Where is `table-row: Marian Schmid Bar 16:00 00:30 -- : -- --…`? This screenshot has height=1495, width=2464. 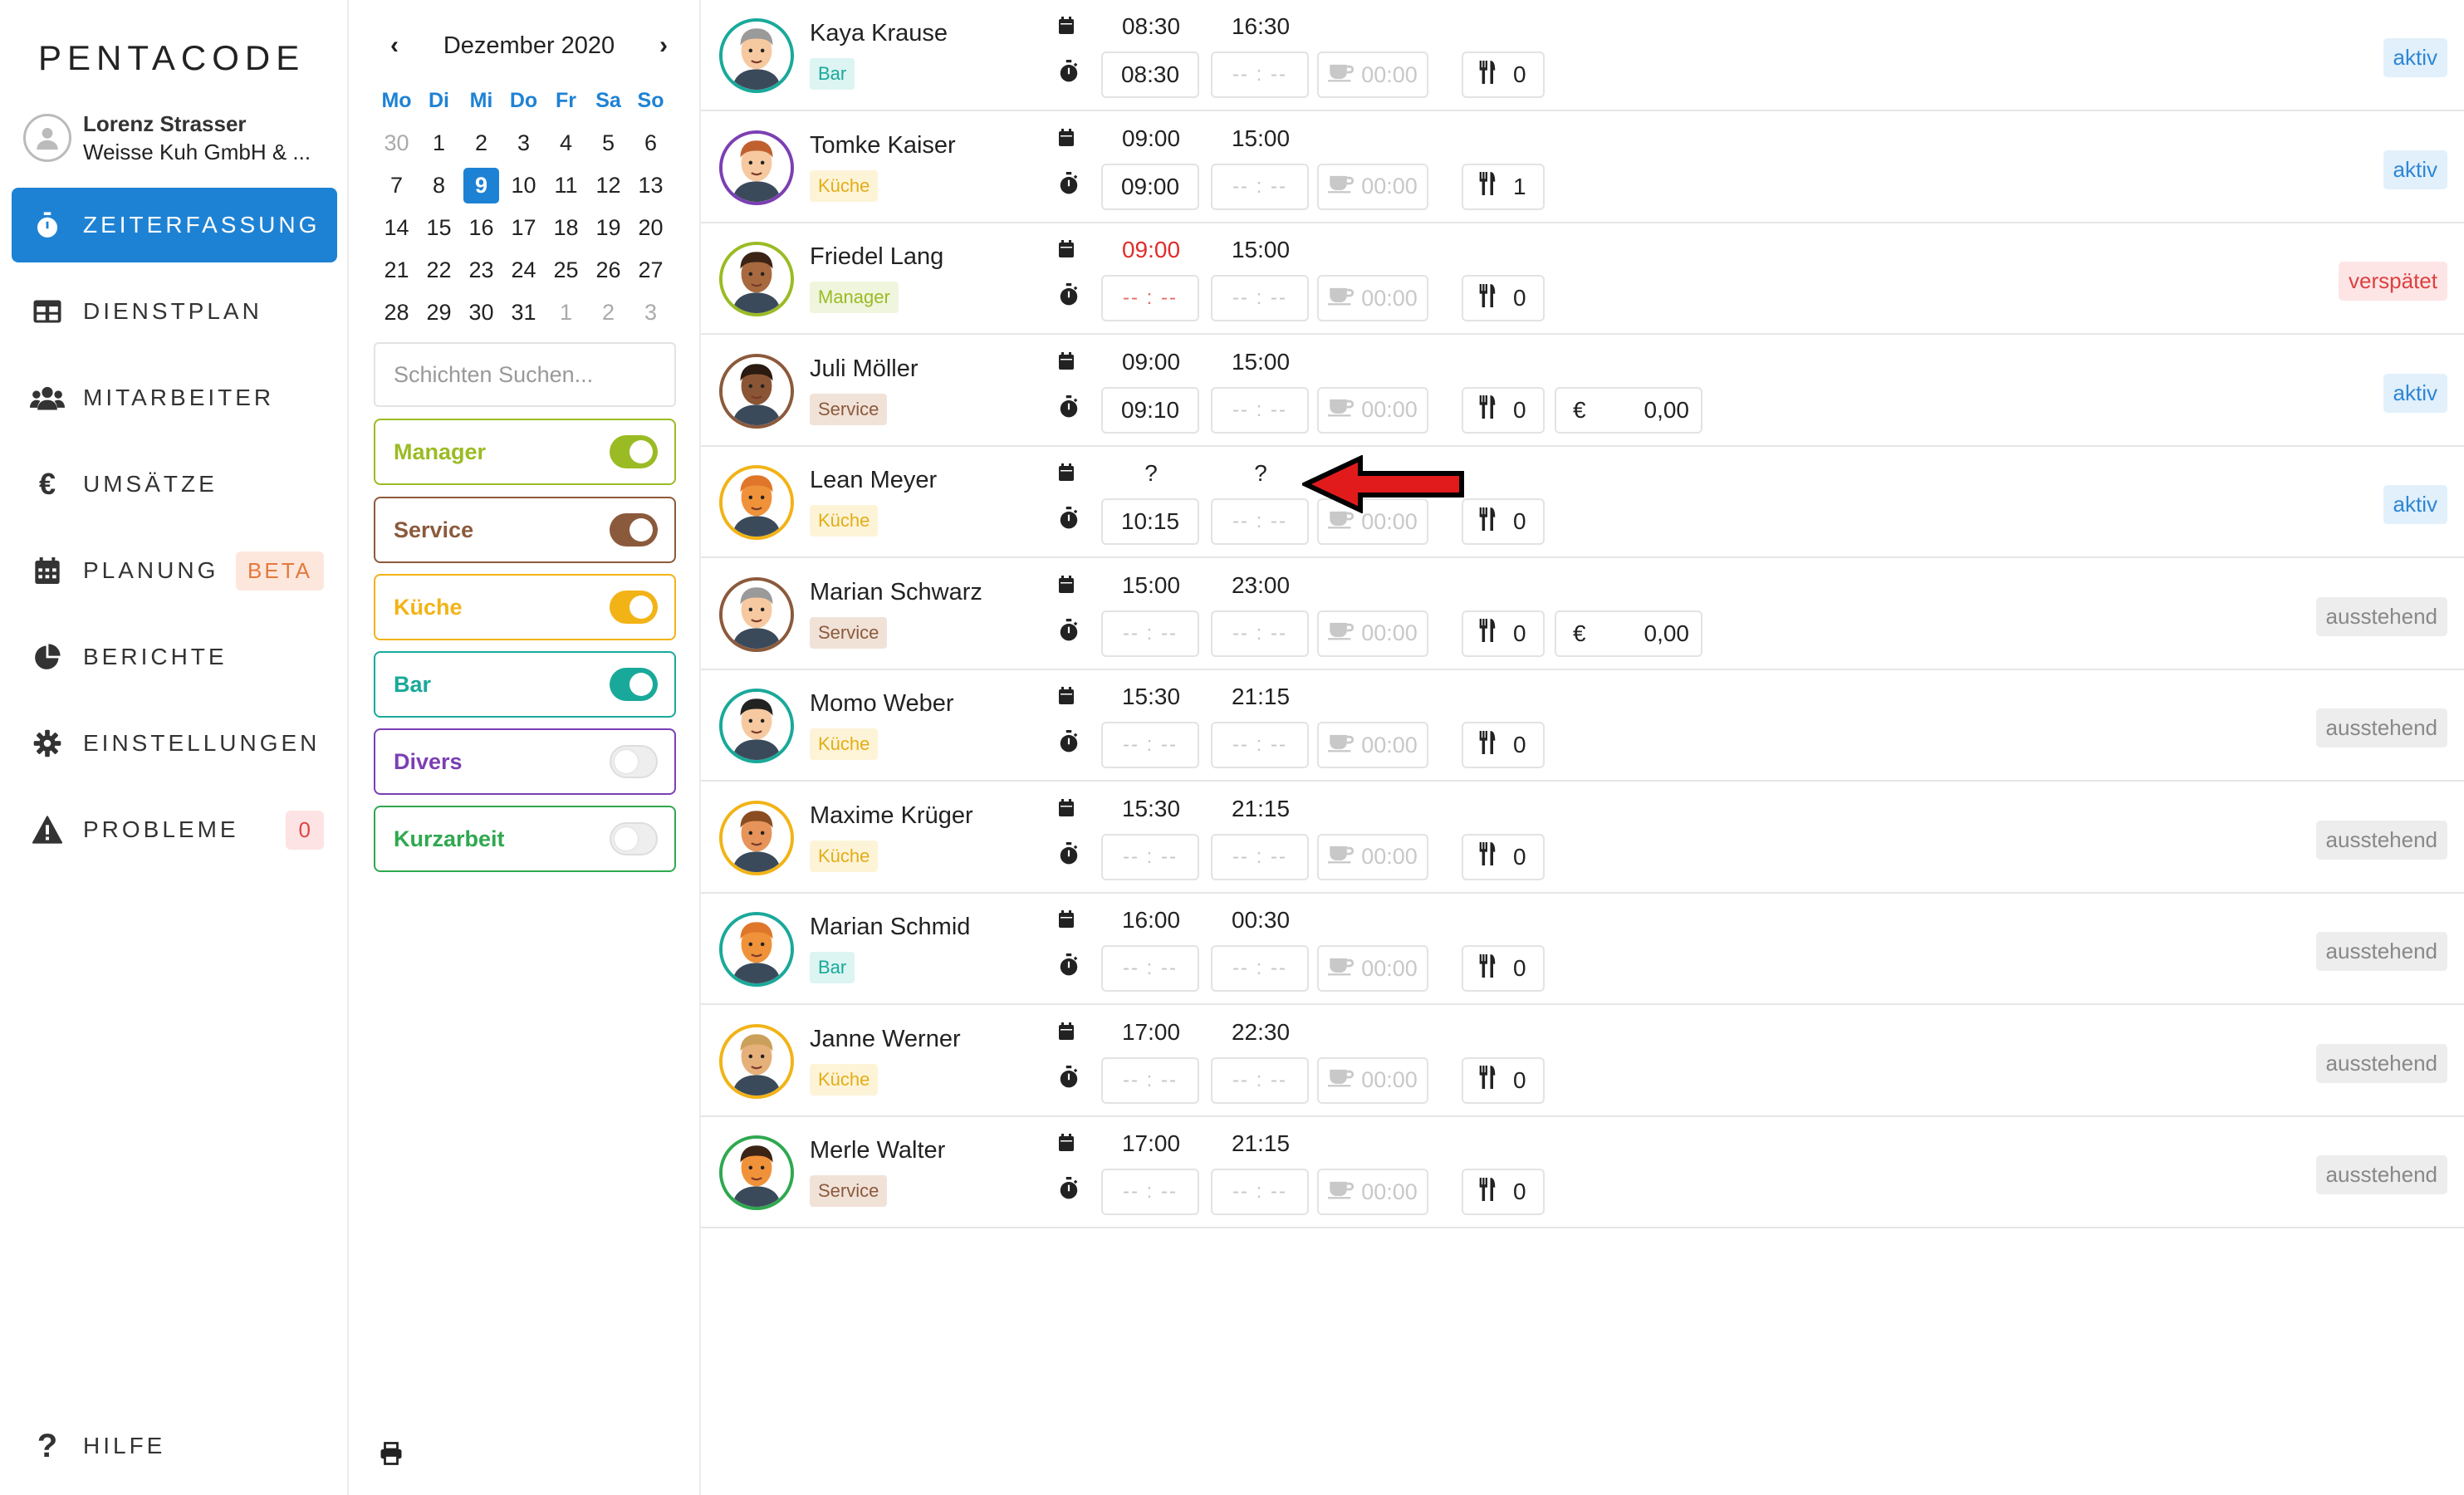 table-row: Marian Schmid Bar 16:00 00:30 -- : -- --… is located at coordinates (1582, 950).